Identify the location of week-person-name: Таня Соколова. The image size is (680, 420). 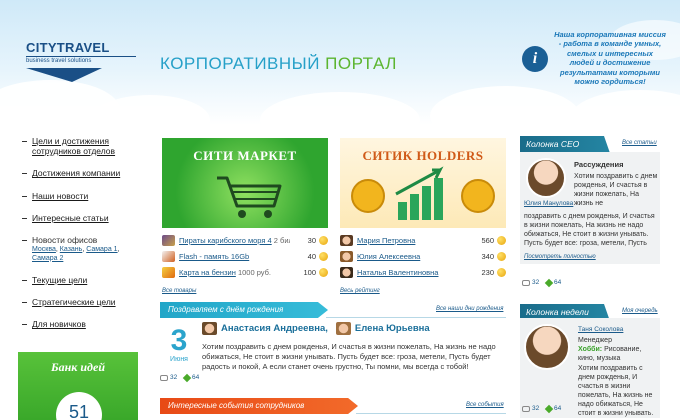
(600, 329).